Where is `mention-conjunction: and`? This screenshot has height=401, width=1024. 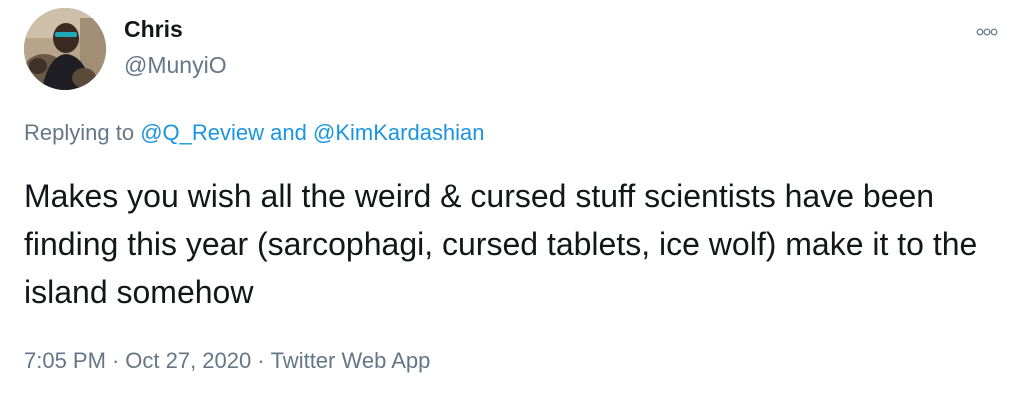
mention-conjunction: and is located at coordinates (288, 132).